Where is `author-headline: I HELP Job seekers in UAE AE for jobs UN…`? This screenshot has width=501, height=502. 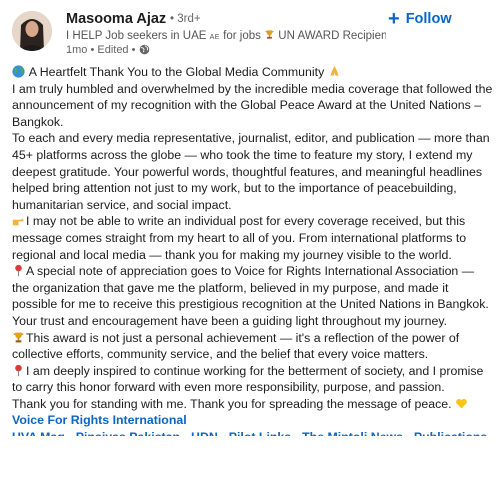
author-headline: I HELP Job seekers in UAE AE for jobs UN… is located at coordinates (226, 35).